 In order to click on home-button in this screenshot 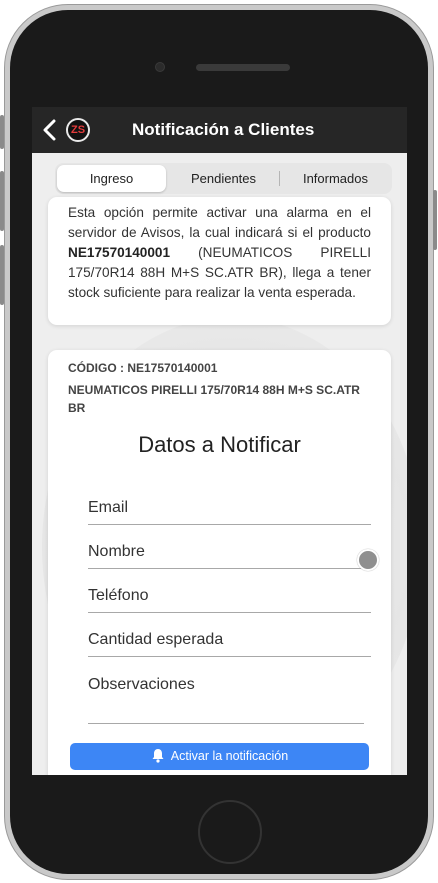, I will do `click(230, 832)`.